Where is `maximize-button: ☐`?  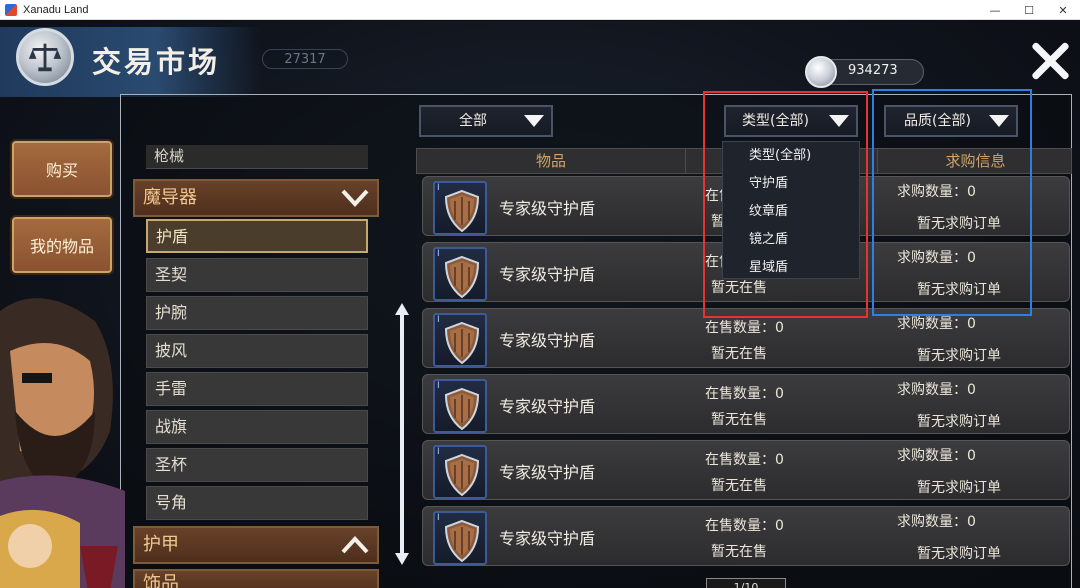
maximize-button: ☐ is located at coordinates (1029, 10).